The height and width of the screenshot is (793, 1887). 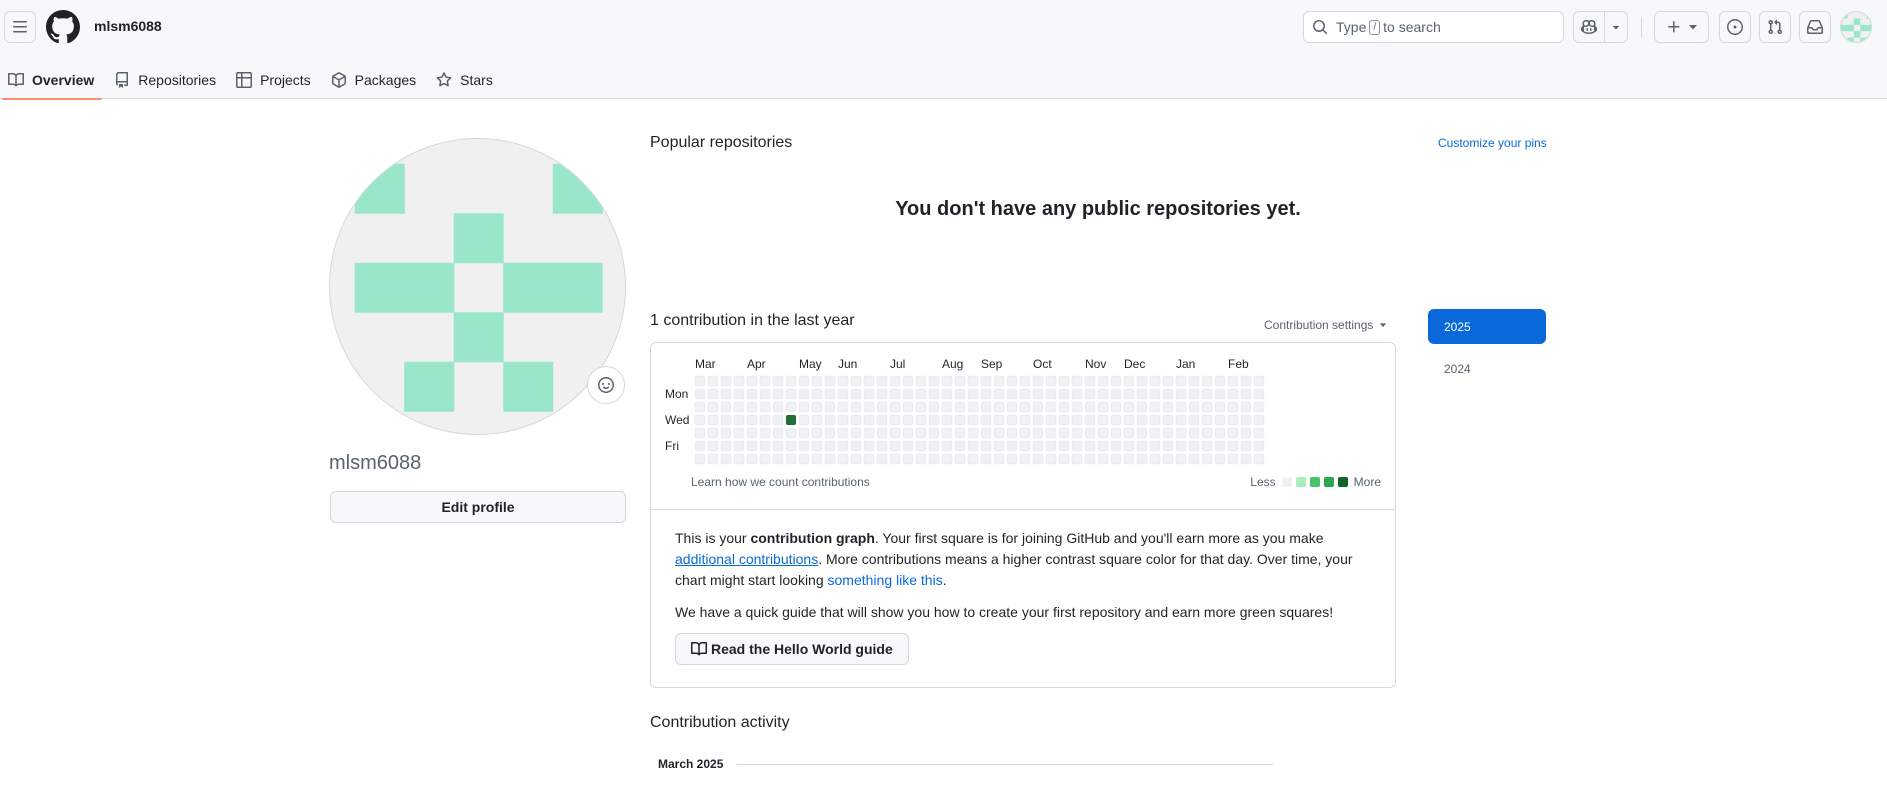 I want to click on copilot-button, so click(x=1590, y=27).